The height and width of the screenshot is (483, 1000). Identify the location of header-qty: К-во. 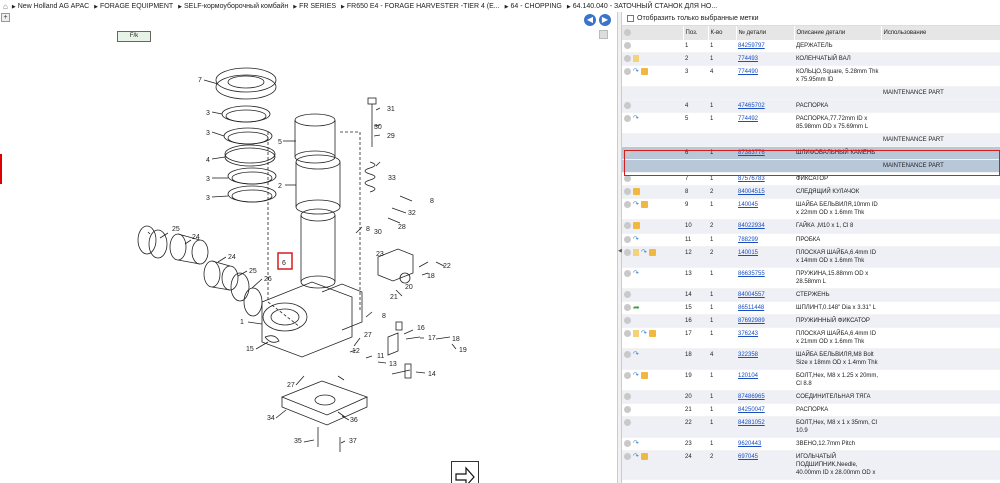
(722, 33).